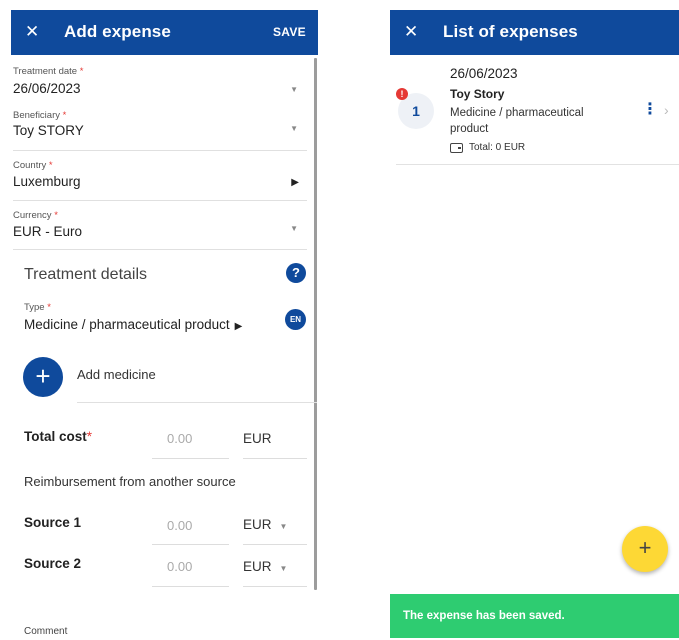 The height and width of the screenshot is (640, 679). I want to click on type-label: Type, so click(34, 307).